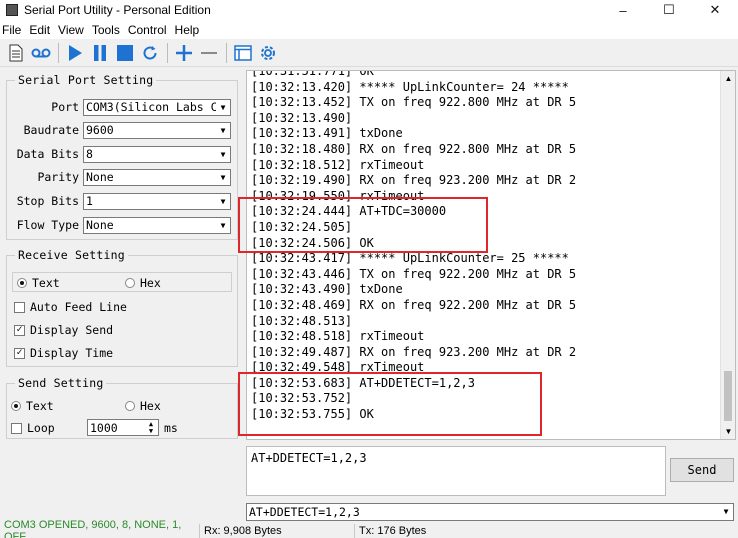 This screenshot has width=738, height=538. I want to click on menu-file: File, so click(12, 30).